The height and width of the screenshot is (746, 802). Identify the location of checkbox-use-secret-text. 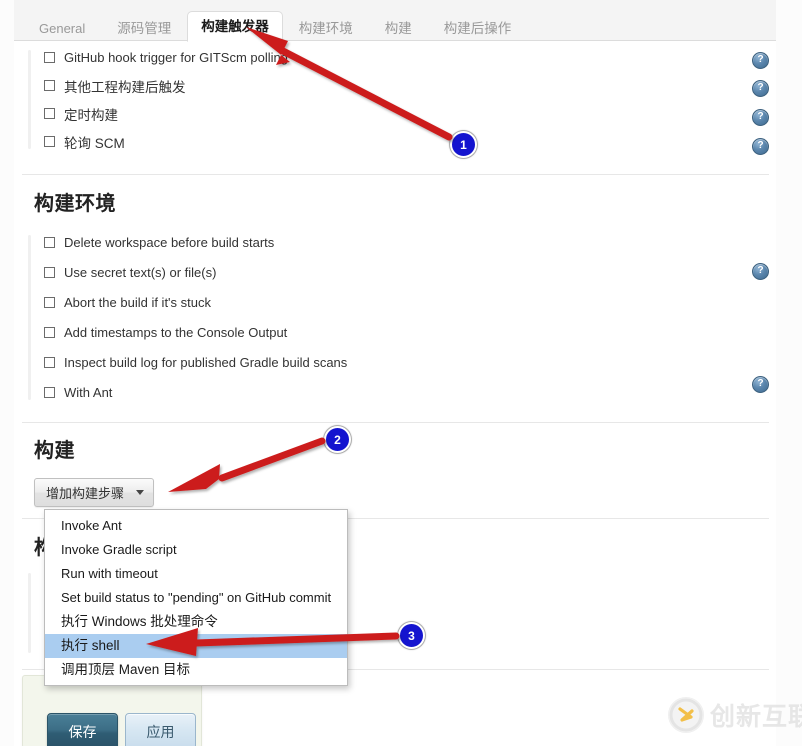
(49, 272).